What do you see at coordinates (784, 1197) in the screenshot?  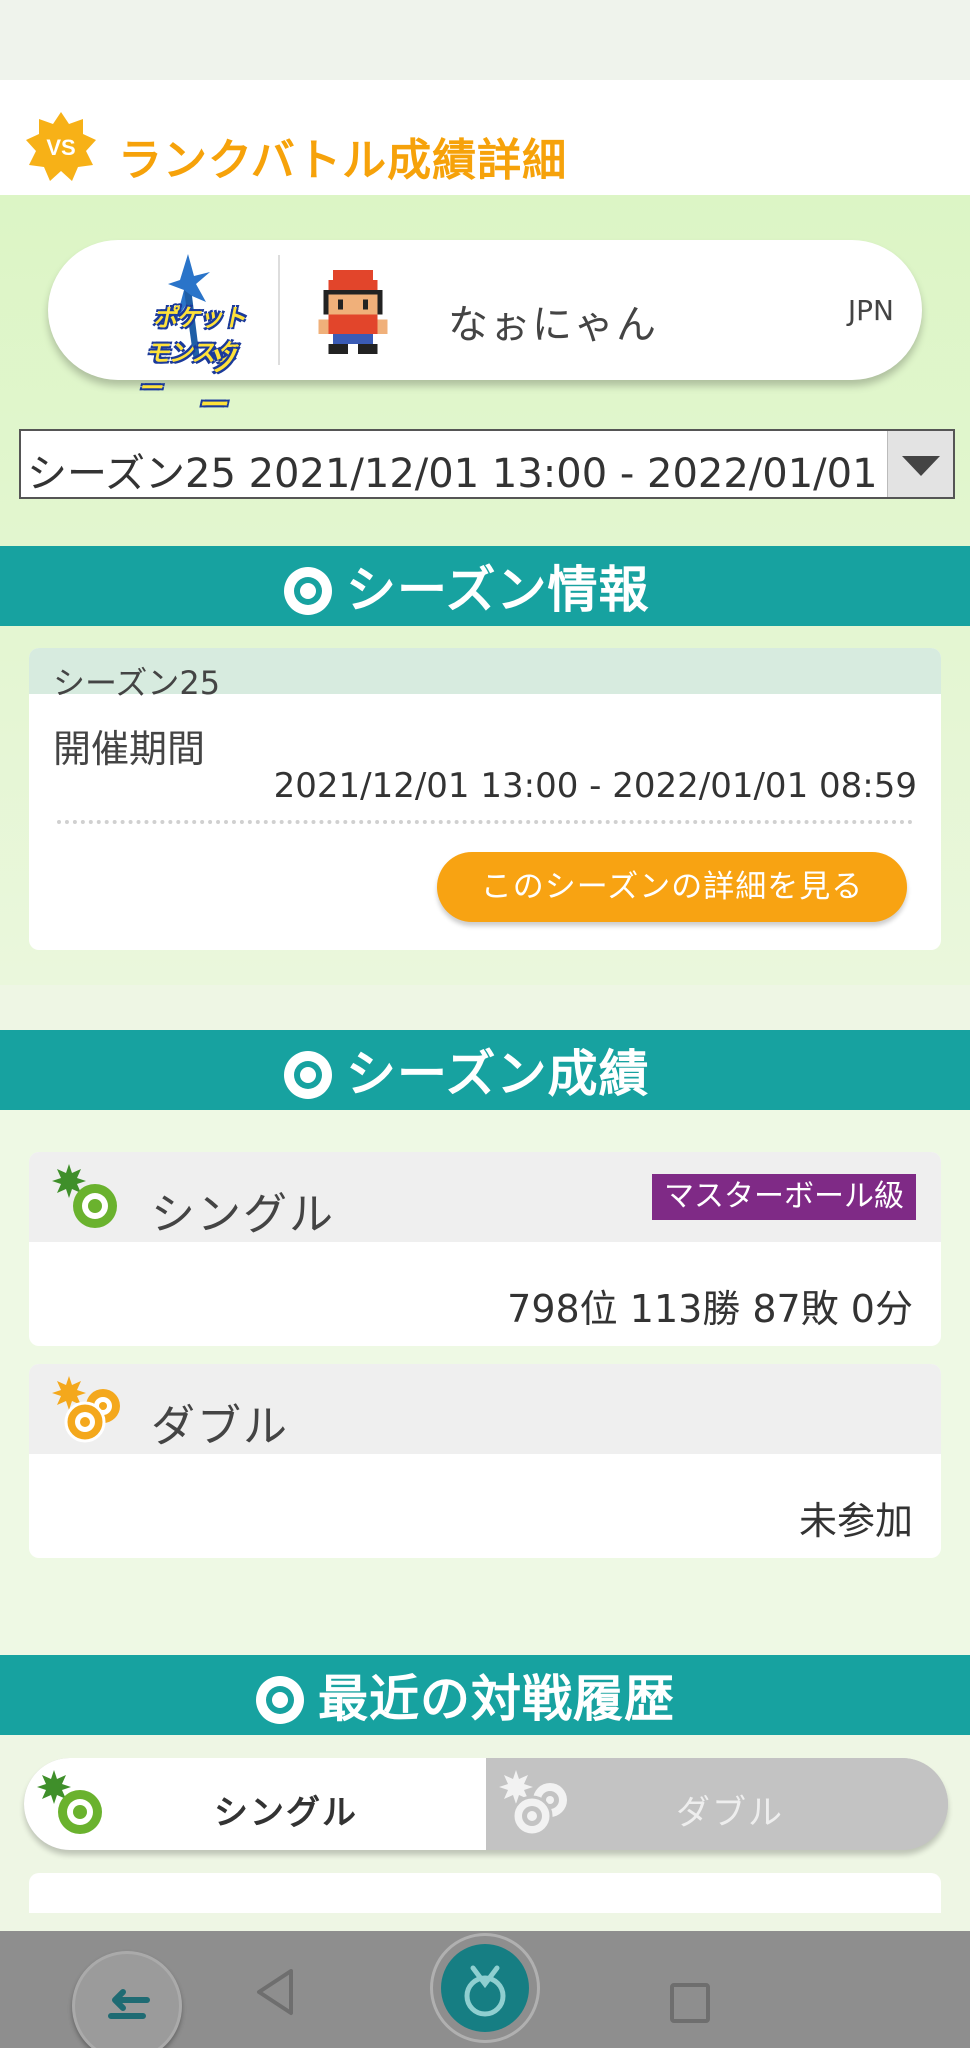 I see `rank-badge: マスターボール級` at bounding box center [784, 1197].